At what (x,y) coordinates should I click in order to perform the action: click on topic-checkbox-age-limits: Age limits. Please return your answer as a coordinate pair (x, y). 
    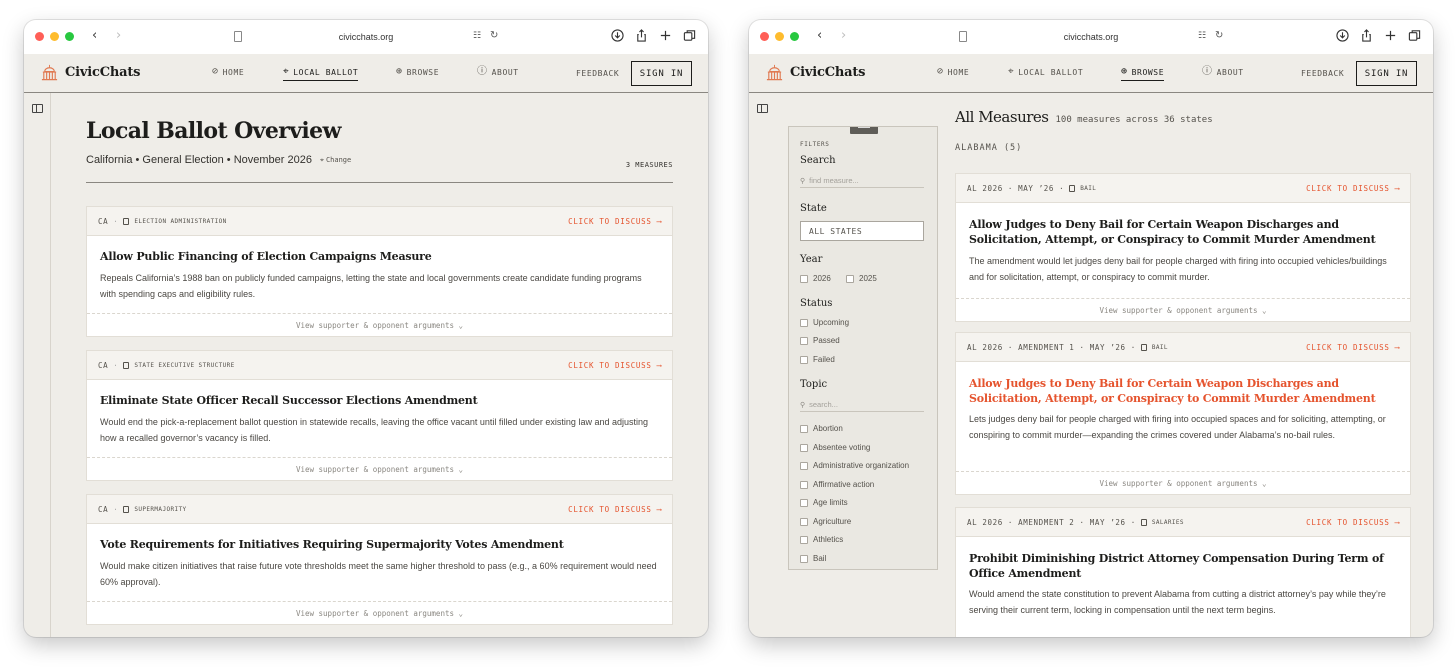
    Looking at the image, I should click on (824, 502).